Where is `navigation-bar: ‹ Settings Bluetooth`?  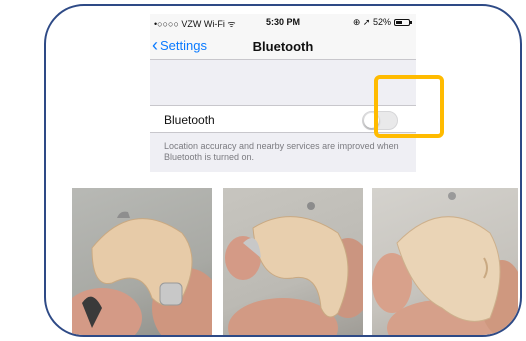 navigation-bar: ‹ Settings Bluetooth is located at coordinates (283, 46).